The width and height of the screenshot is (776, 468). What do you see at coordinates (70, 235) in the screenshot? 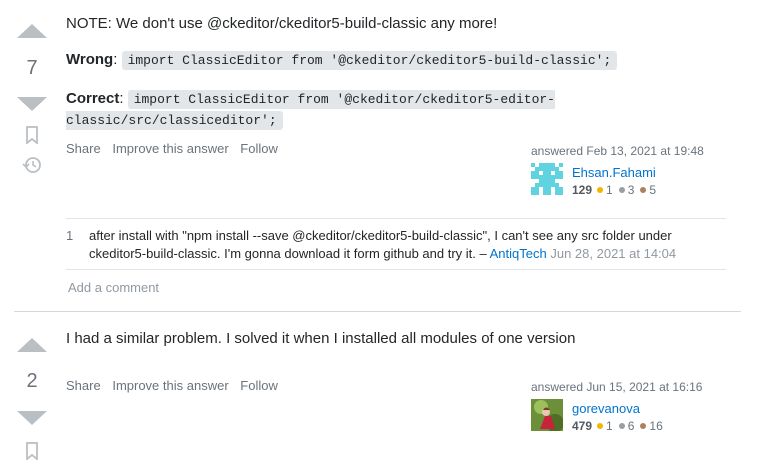
I see `comment-score: 1` at bounding box center [70, 235].